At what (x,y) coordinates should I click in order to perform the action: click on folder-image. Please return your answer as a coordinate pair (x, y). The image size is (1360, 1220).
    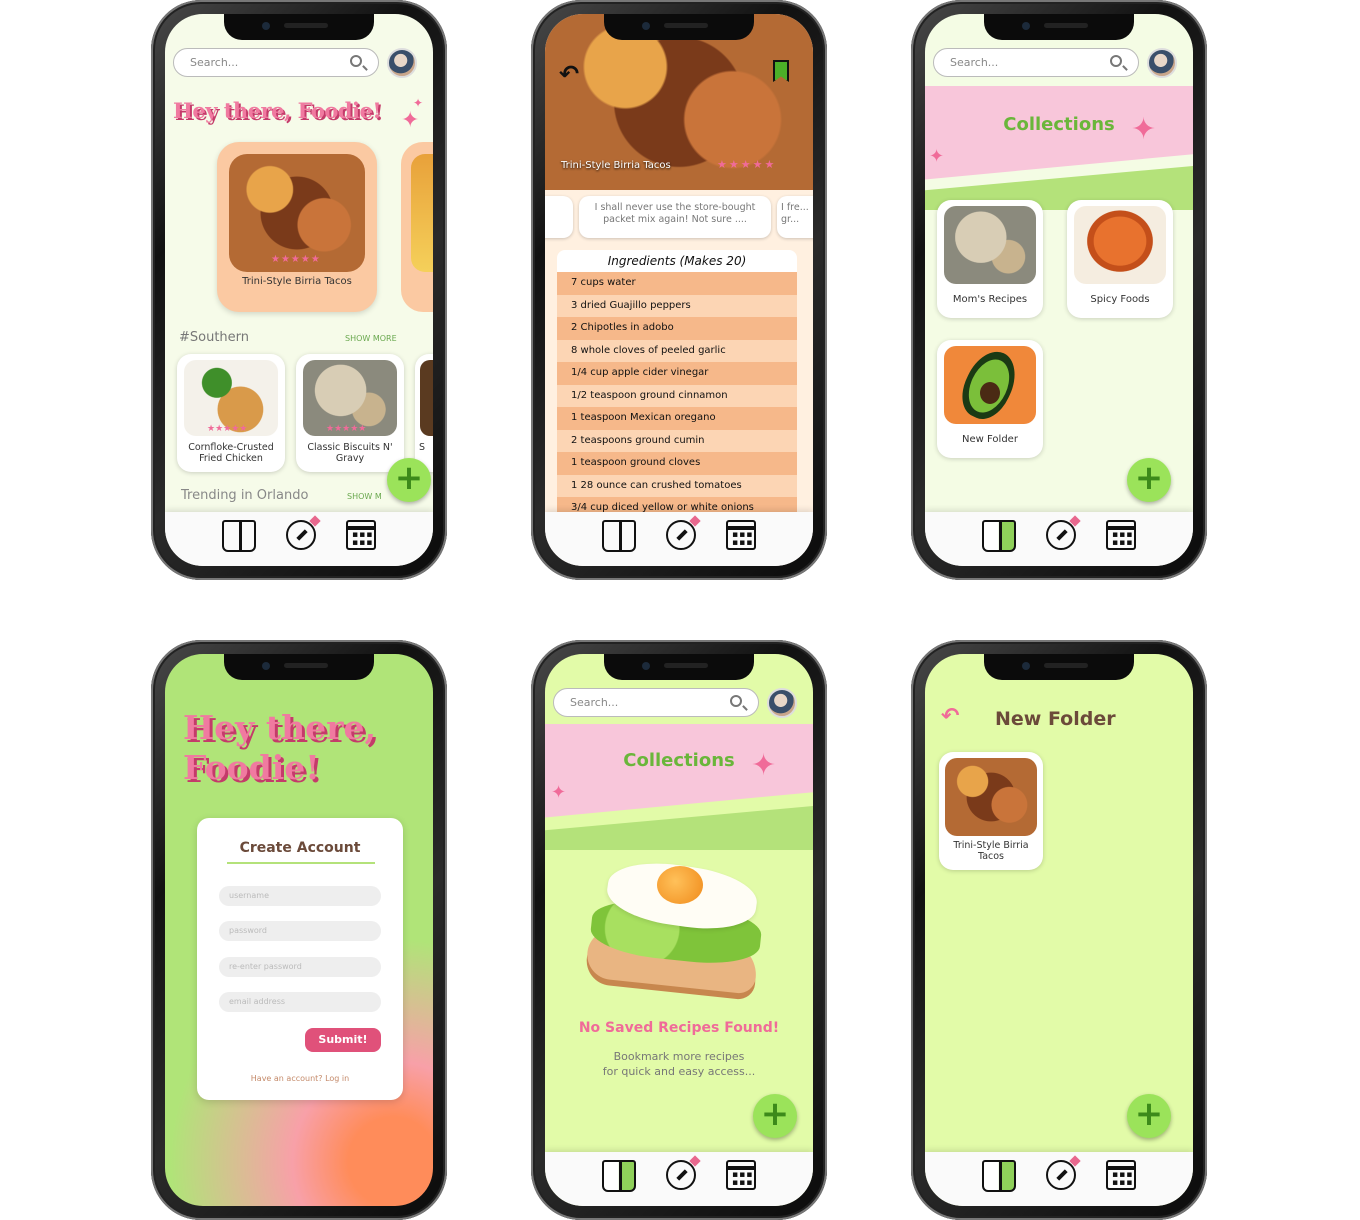
    Looking at the image, I should click on (990, 245).